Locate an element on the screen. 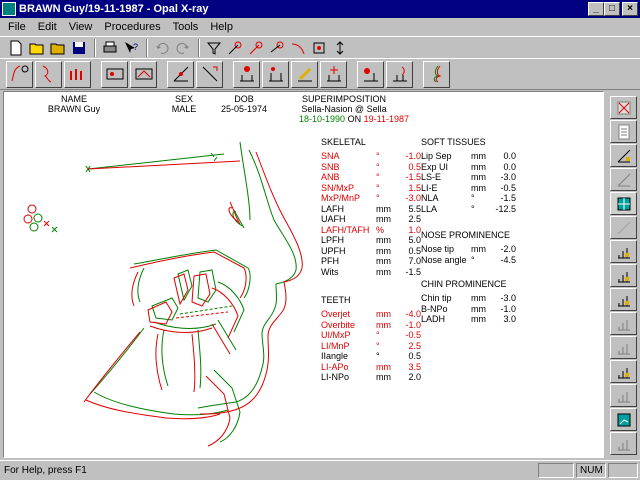 The width and height of the screenshot is (640, 480). side-active-button is located at coordinates (623, 203).